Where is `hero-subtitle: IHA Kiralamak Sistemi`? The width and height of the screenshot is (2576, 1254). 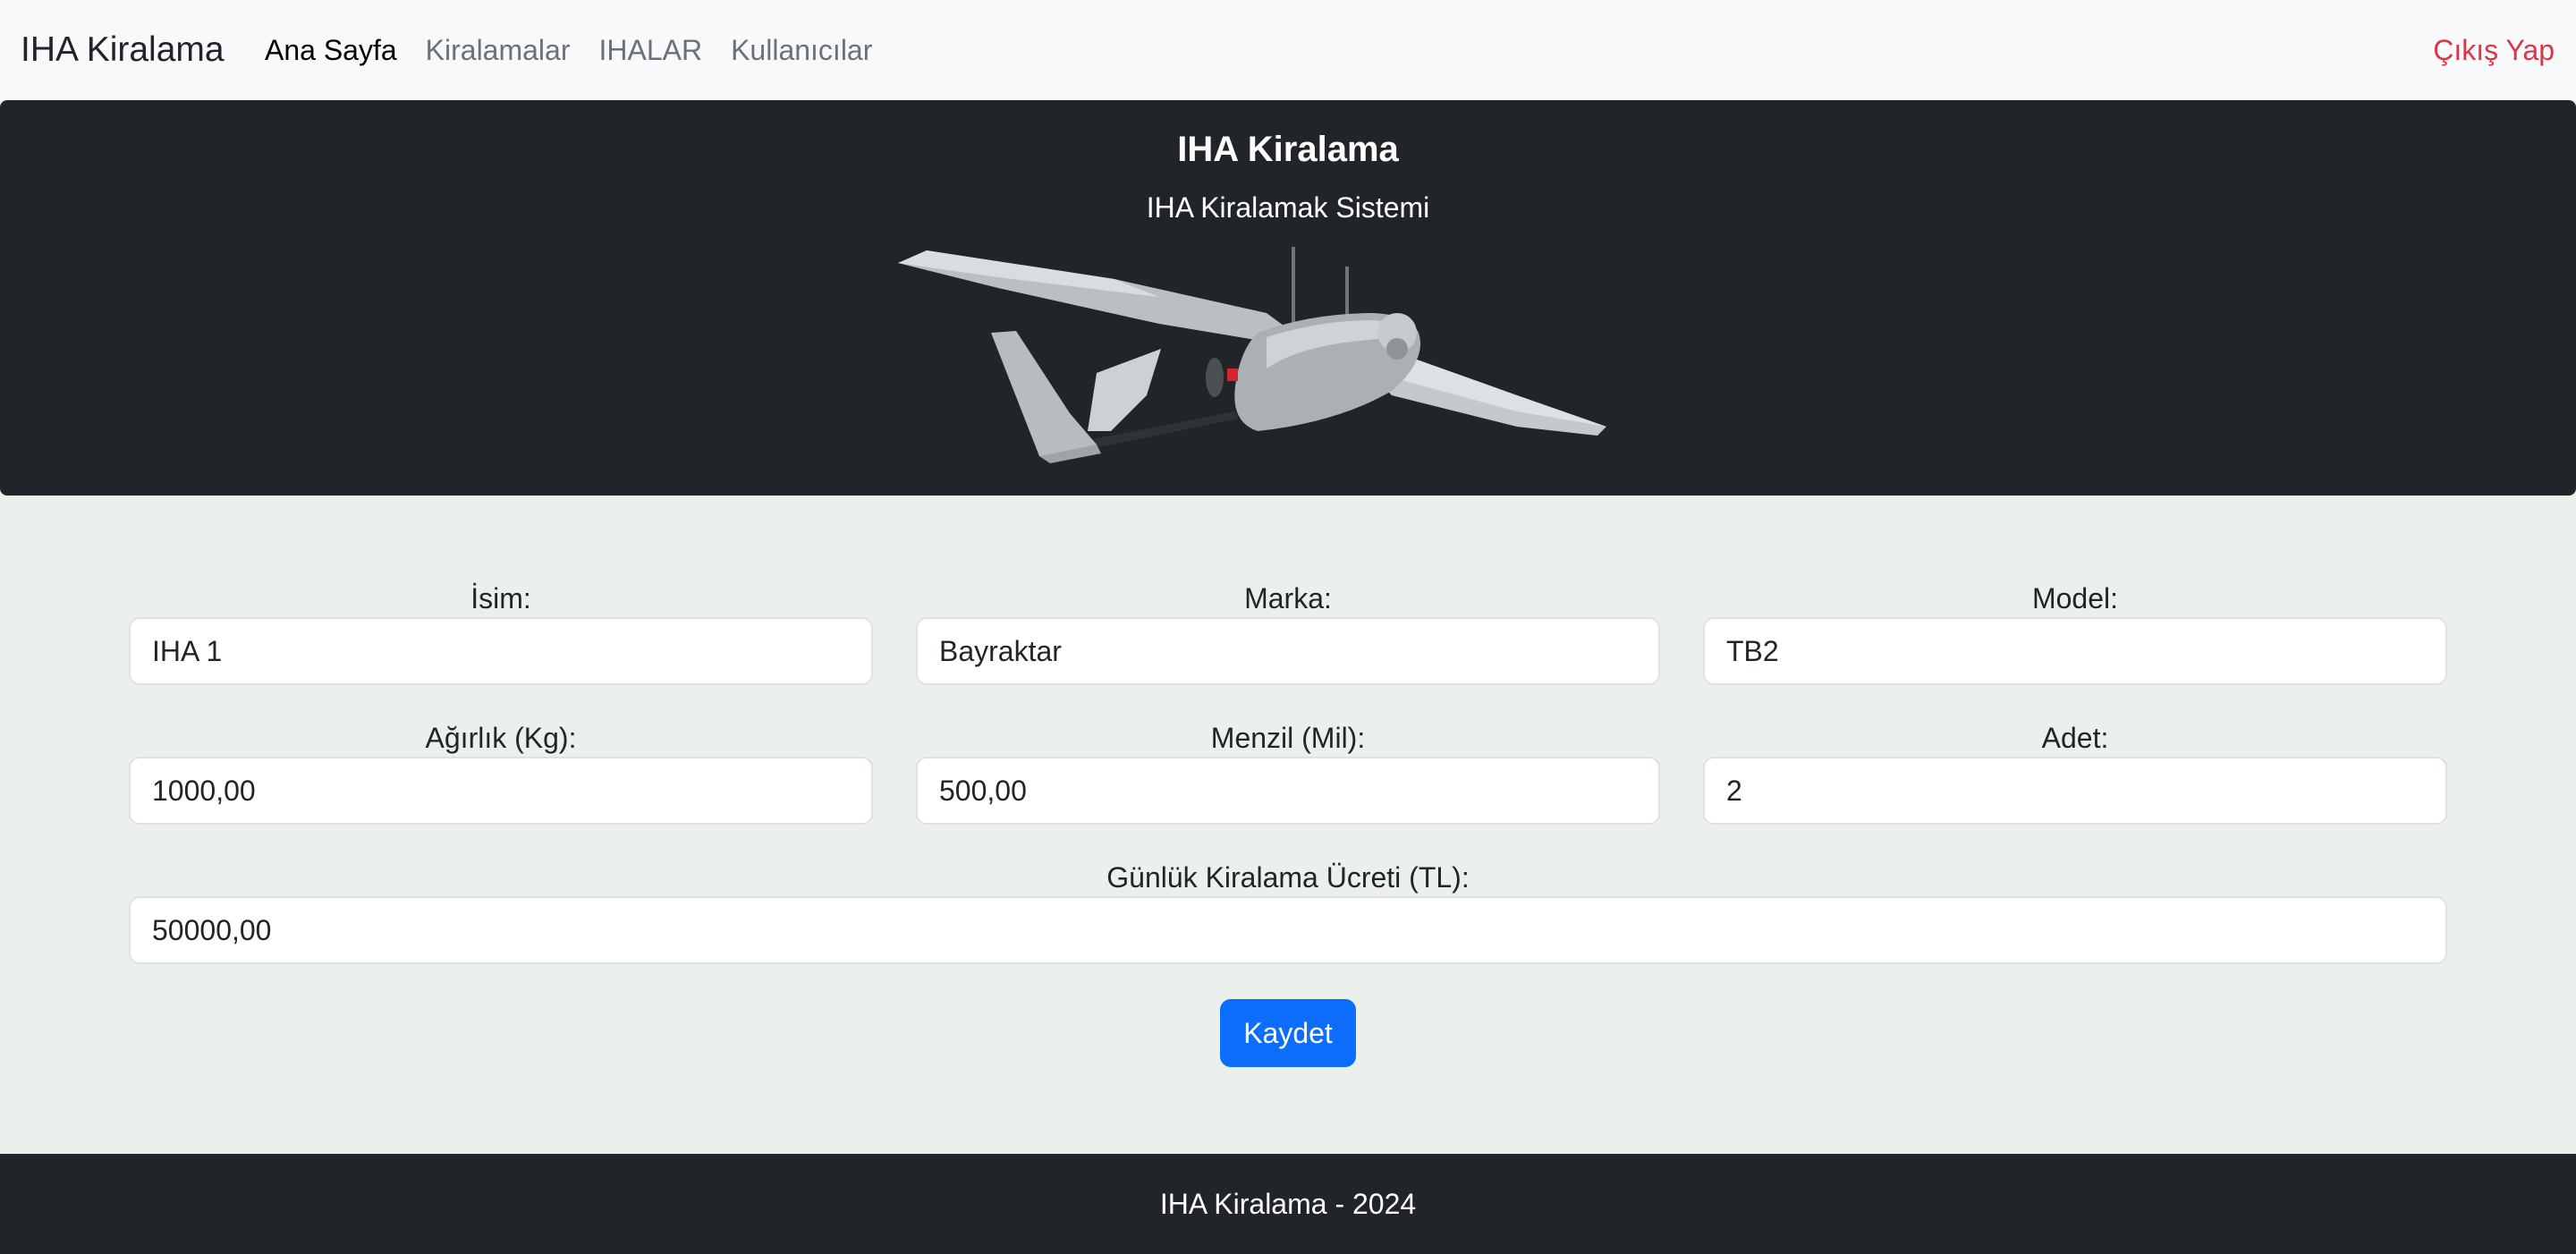 hero-subtitle: IHA Kiralamak Sistemi is located at coordinates (1288, 207).